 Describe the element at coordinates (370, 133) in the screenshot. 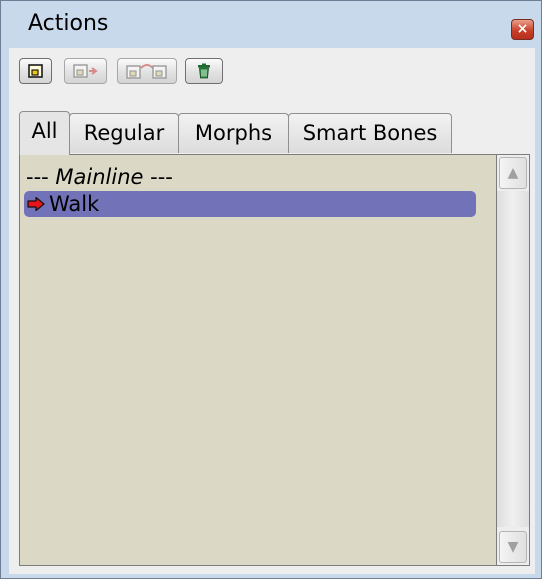

I see `tab-smart-bones: Smart Bones` at that location.